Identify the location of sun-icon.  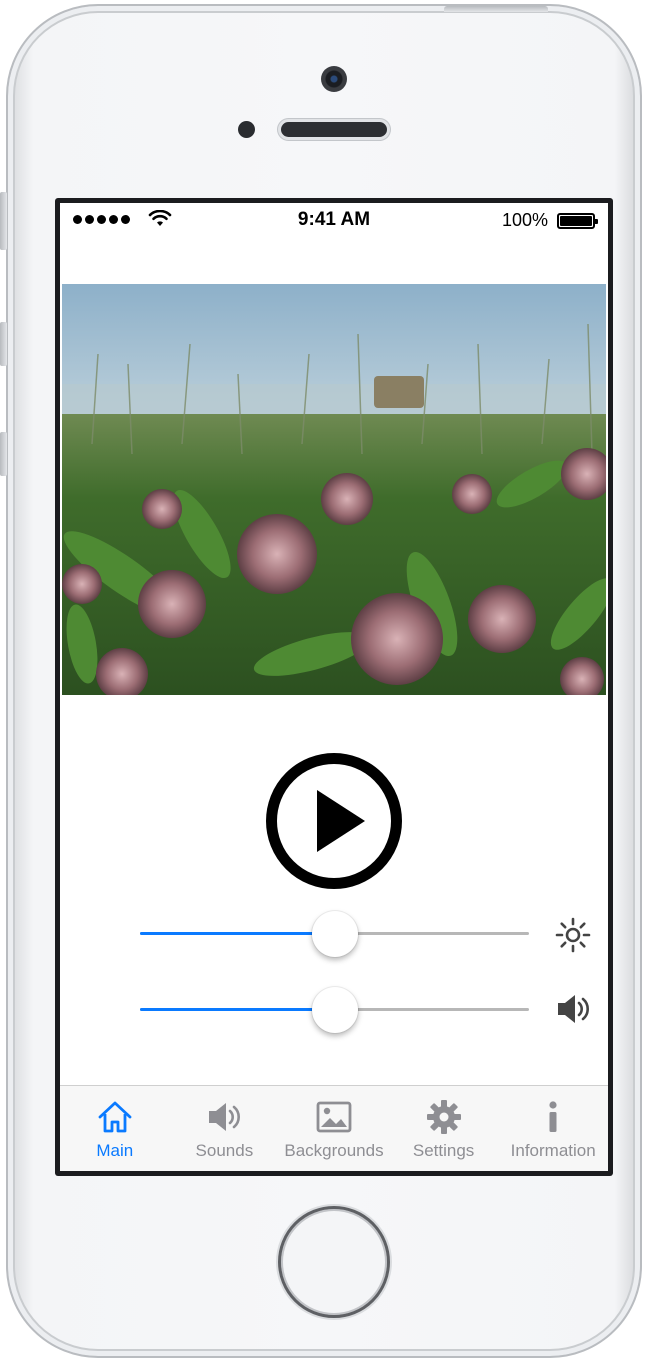
(573, 935).